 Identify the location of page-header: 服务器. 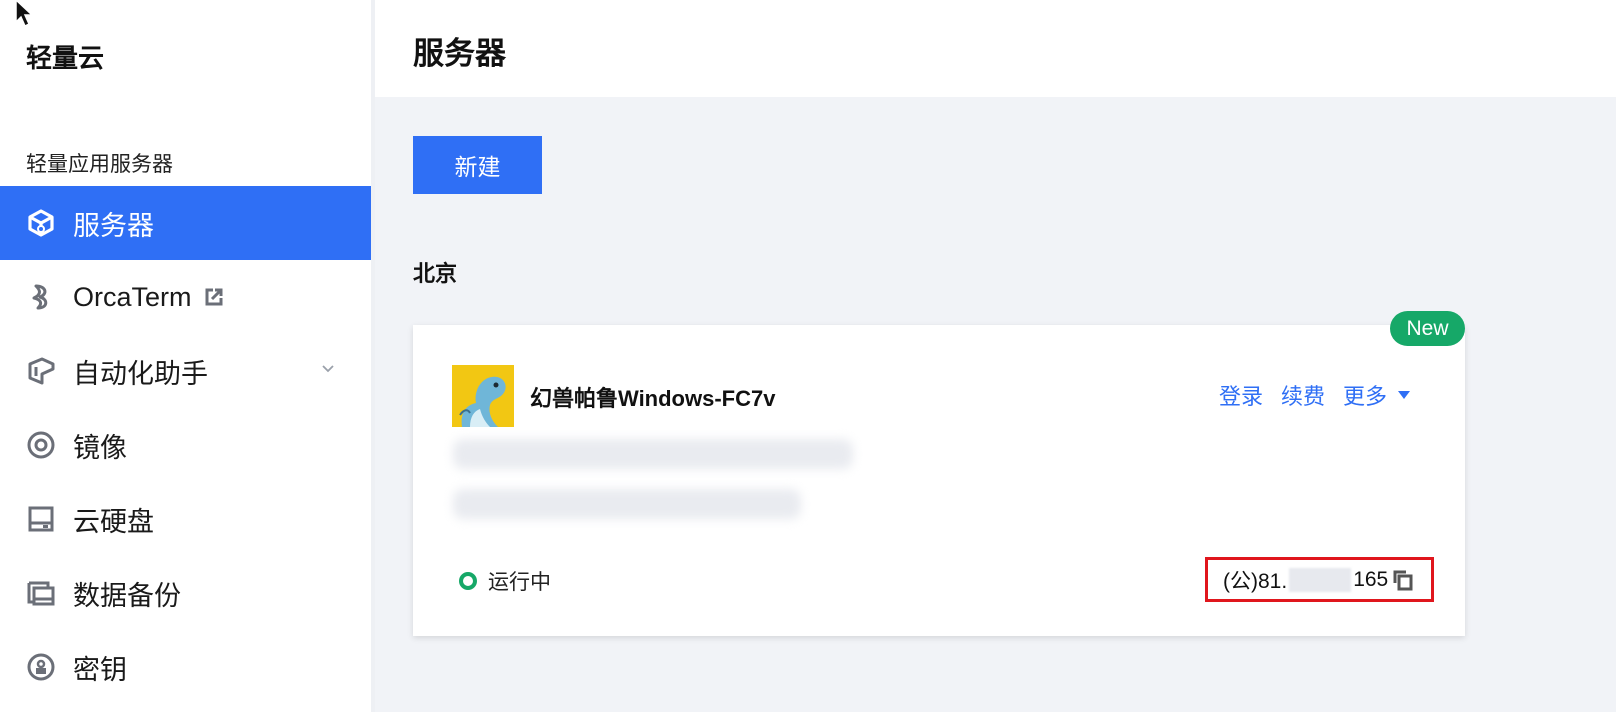
(995, 48).